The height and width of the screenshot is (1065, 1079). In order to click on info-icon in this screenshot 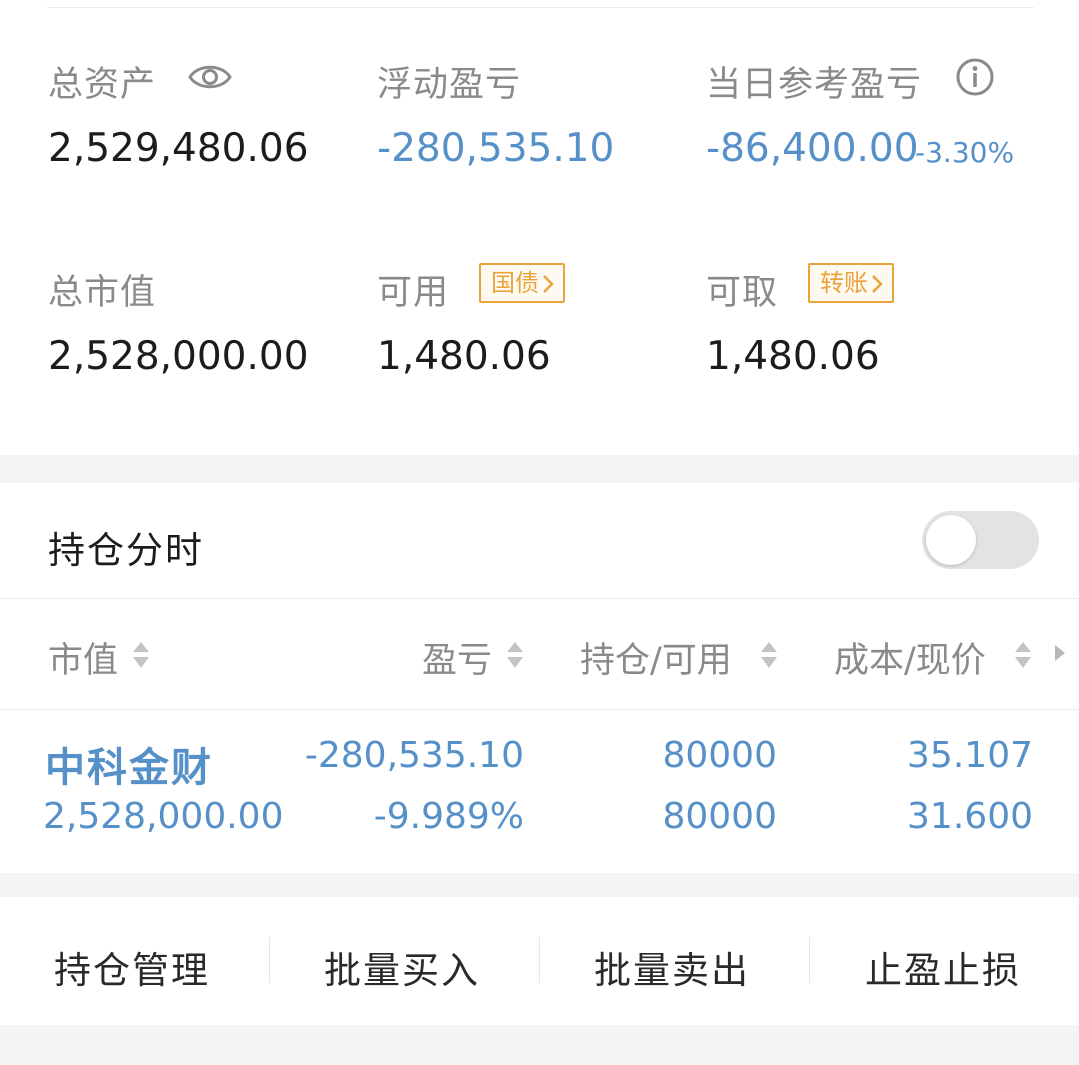, I will do `click(975, 77)`.